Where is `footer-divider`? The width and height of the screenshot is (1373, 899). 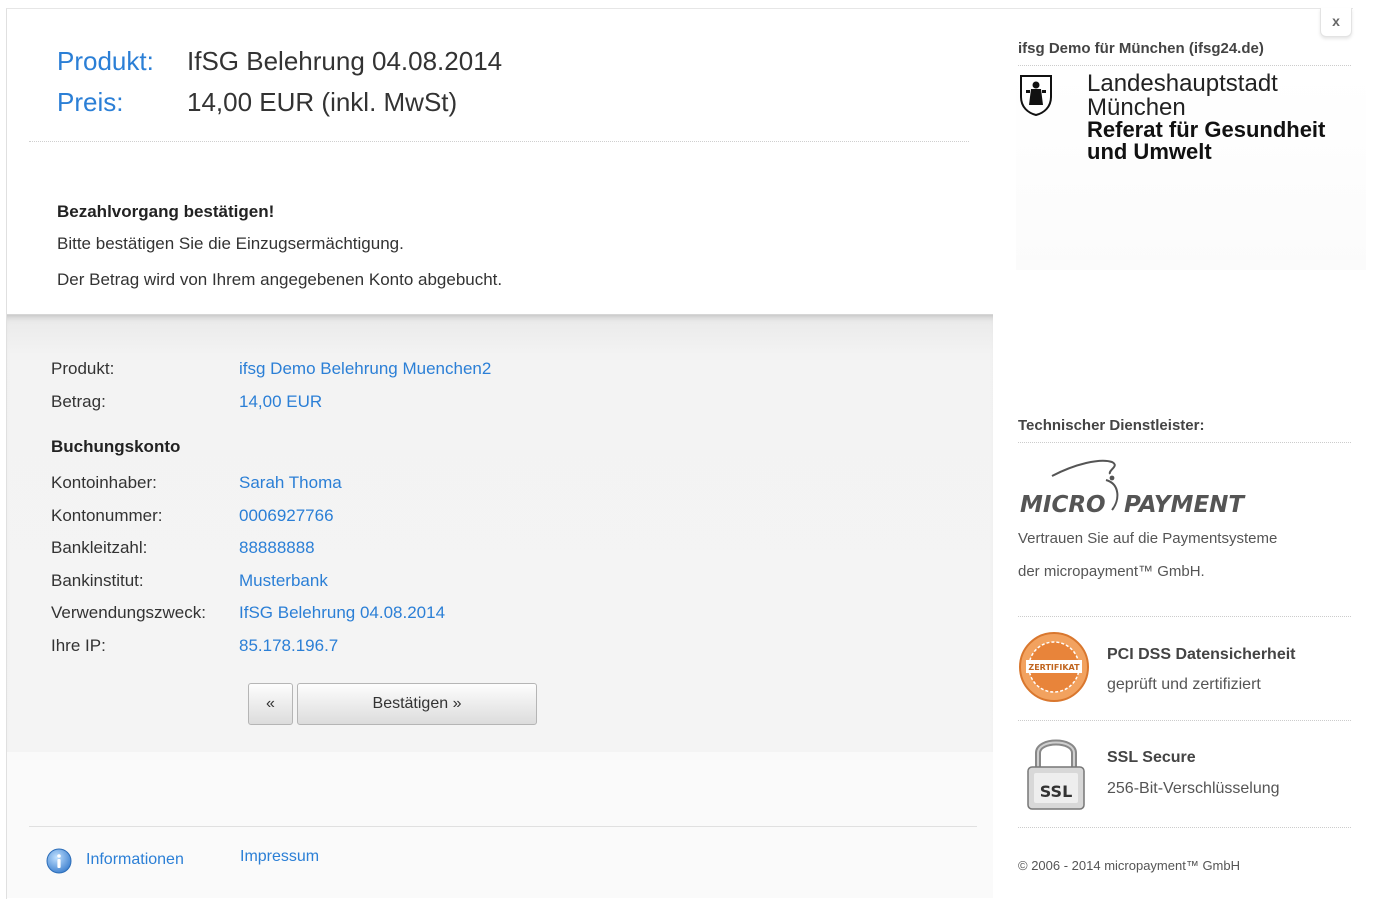 footer-divider is located at coordinates (503, 826).